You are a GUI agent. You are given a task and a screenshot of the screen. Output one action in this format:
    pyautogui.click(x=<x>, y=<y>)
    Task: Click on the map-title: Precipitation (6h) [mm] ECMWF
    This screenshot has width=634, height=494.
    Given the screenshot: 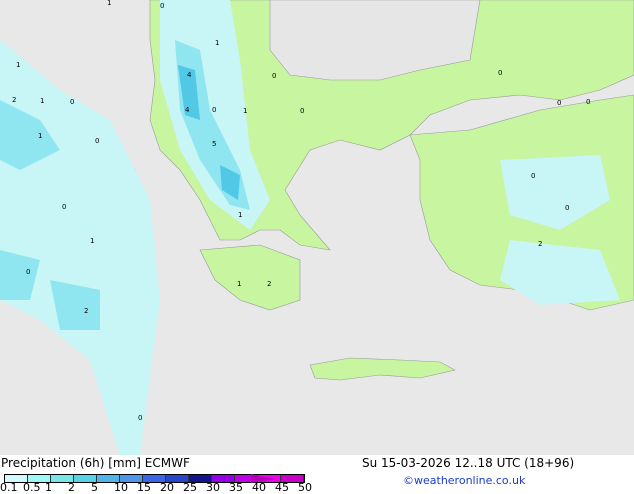 What is the action you would take?
    pyautogui.click(x=95, y=463)
    